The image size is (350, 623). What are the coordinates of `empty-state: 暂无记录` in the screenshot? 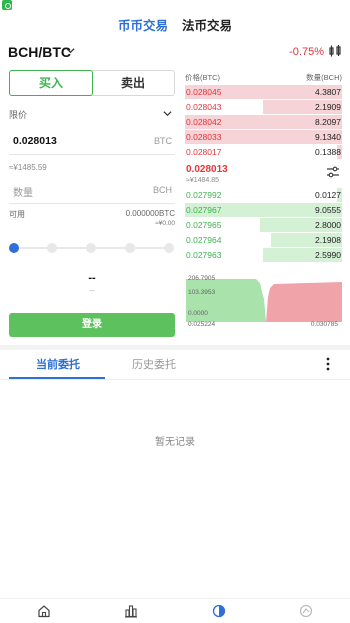 It's located at (175, 442).